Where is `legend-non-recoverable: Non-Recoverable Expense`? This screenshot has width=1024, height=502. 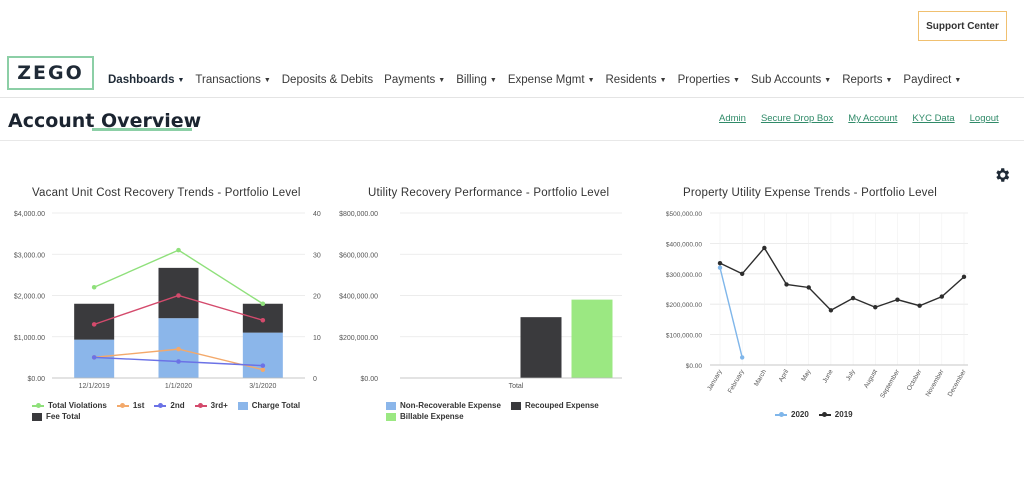
legend-non-recoverable: Non-Recoverable Expense is located at coordinates (443, 405).